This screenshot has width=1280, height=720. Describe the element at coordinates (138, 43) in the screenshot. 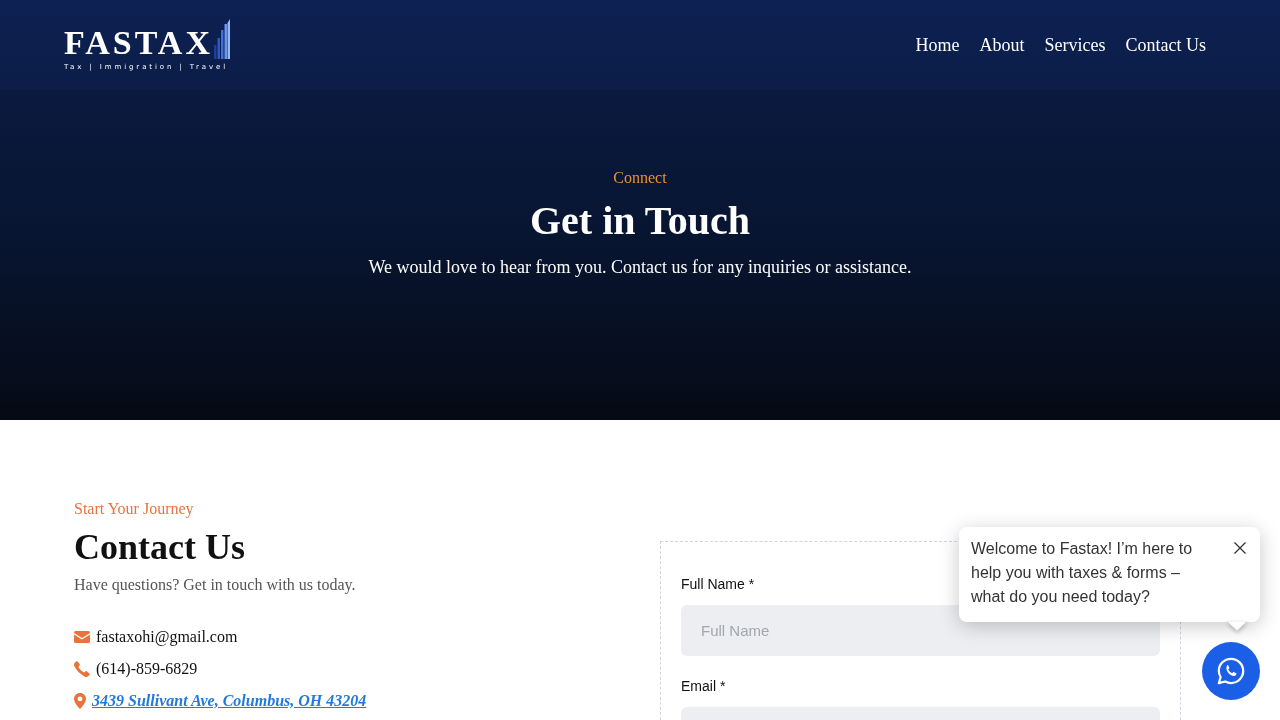

I see `logo-wordmark: FASTAX` at that location.